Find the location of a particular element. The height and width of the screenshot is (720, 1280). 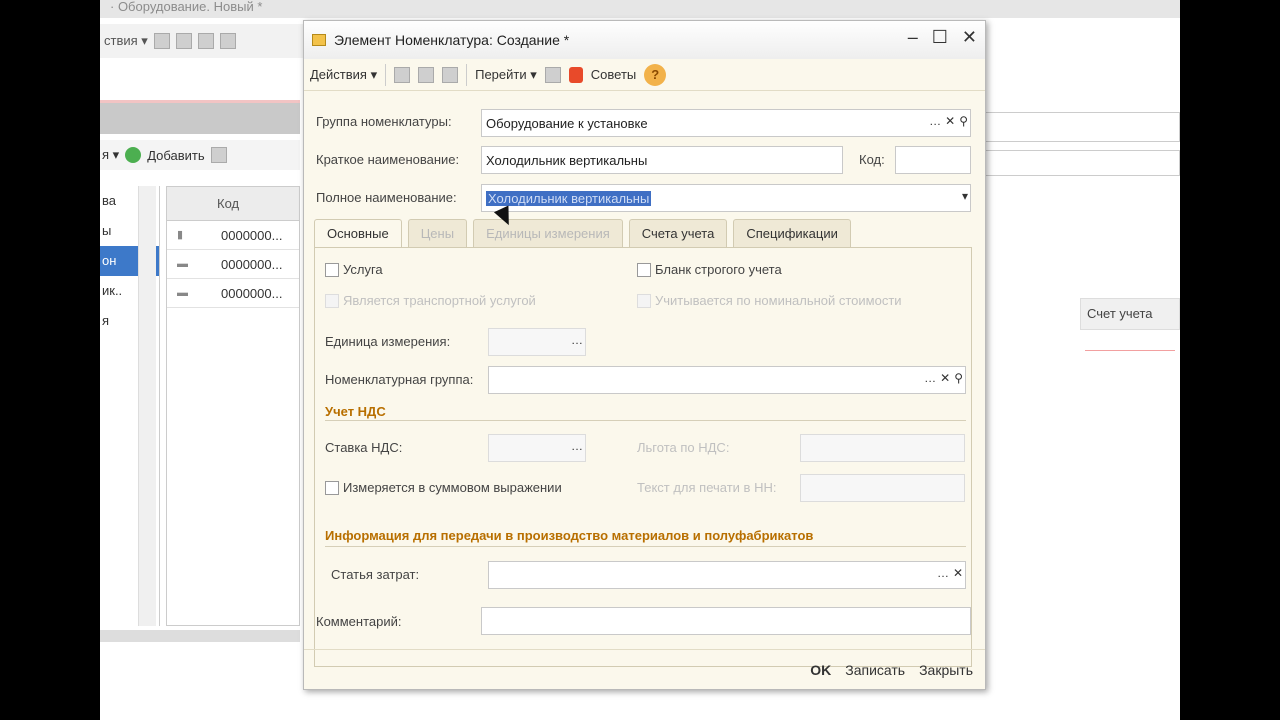

table-header-code: Код is located at coordinates (233, 204).